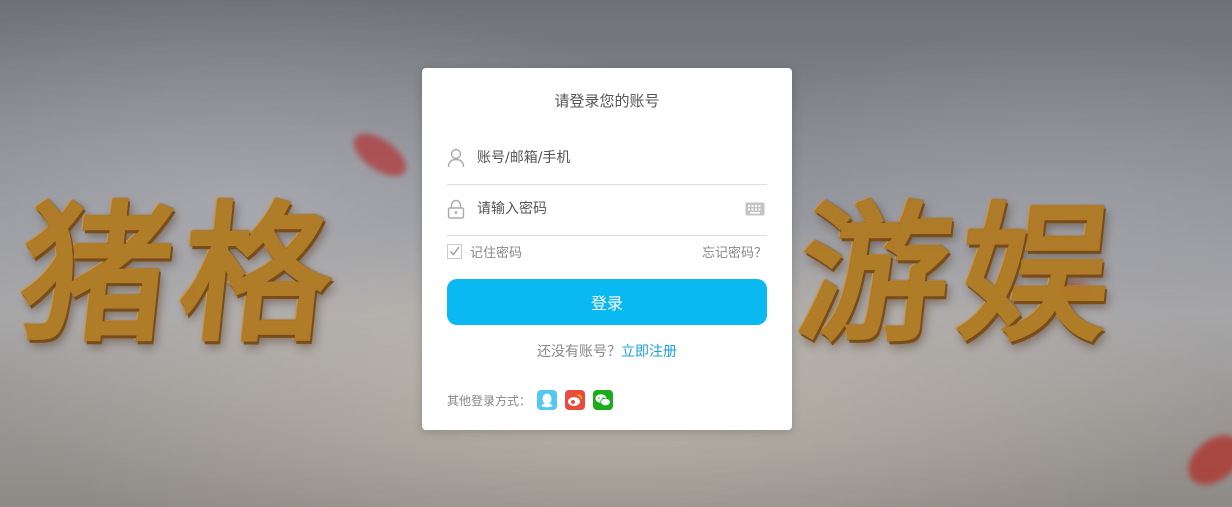  What do you see at coordinates (547, 400) in the screenshot?
I see `qq-icon` at bounding box center [547, 400].